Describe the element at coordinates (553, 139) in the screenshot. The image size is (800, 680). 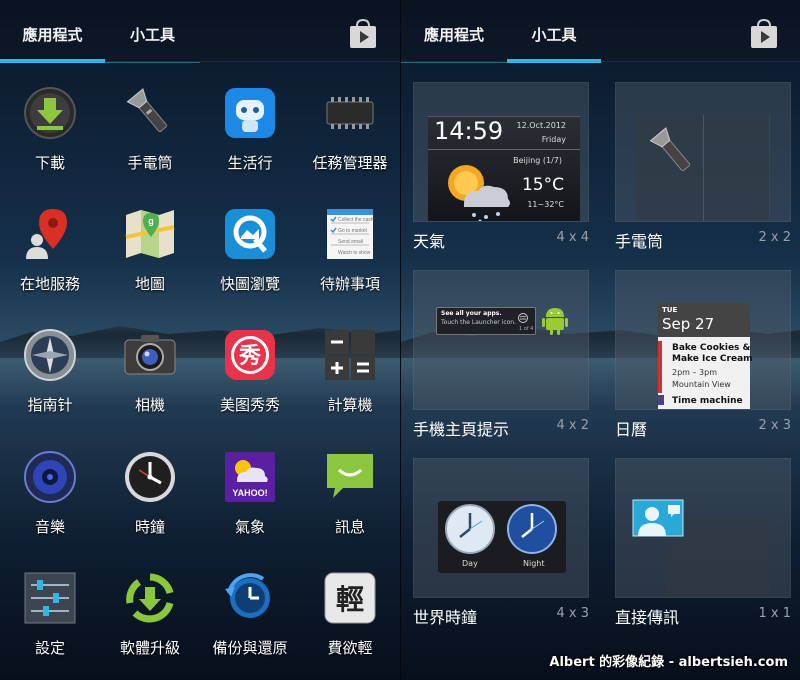
I see `weather-day: Friday` at that location.